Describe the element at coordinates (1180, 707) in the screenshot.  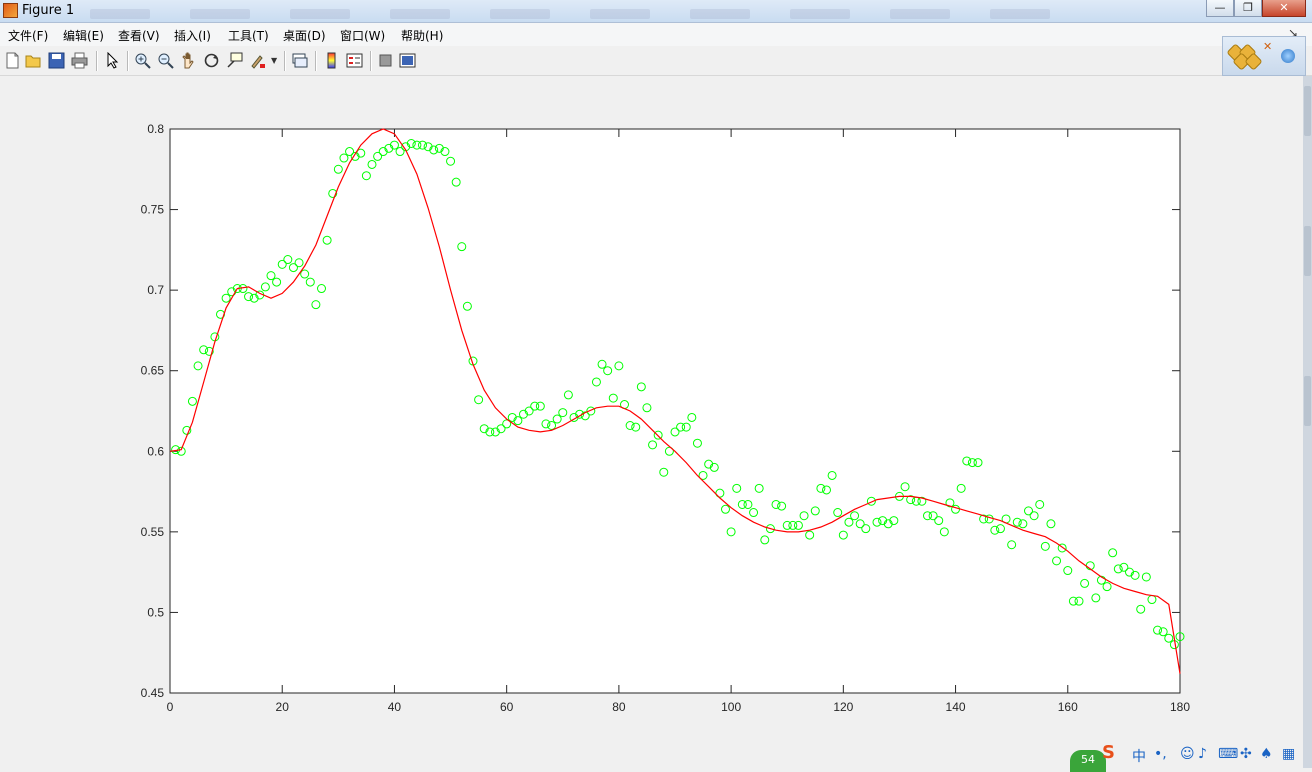
I see `x-tick-label: 180` at that location.